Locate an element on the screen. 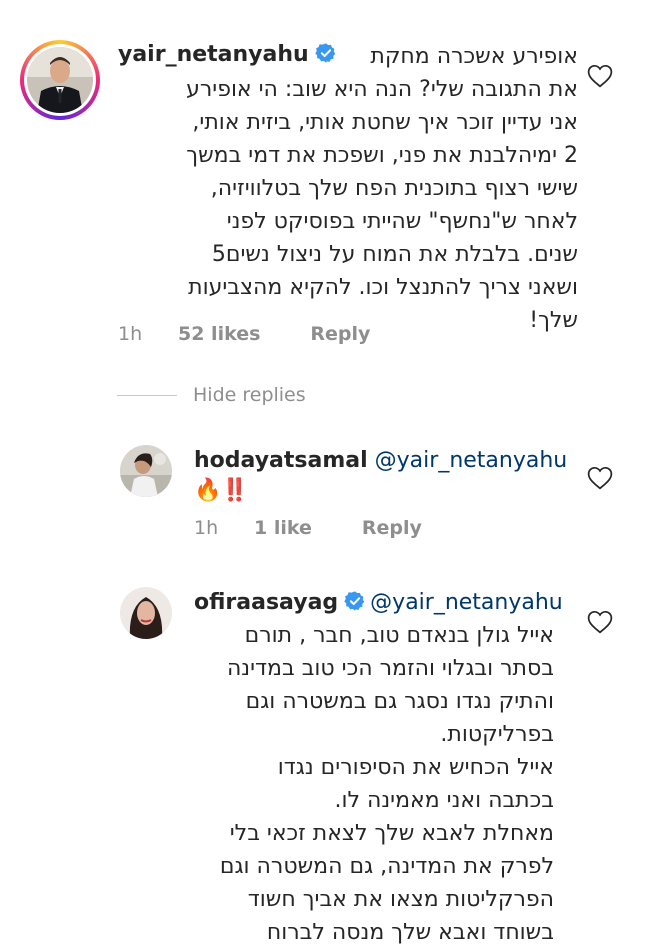  verified-badge-icon is located at coordinates (354, 601).